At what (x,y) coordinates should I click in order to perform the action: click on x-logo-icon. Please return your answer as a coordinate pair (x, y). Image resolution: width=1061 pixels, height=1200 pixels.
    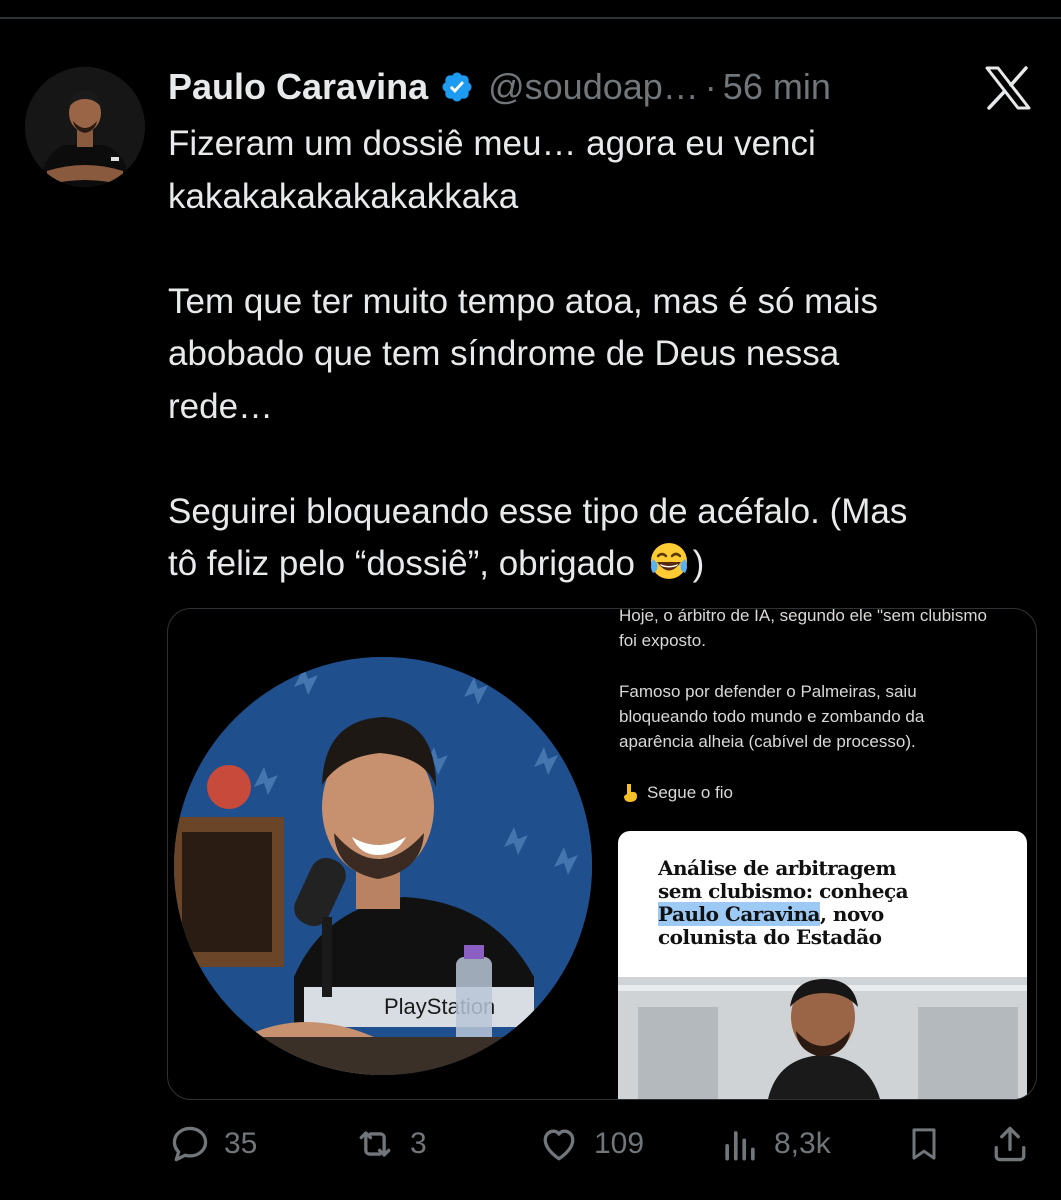
    Looking at the image, I should click on (1008, 88).